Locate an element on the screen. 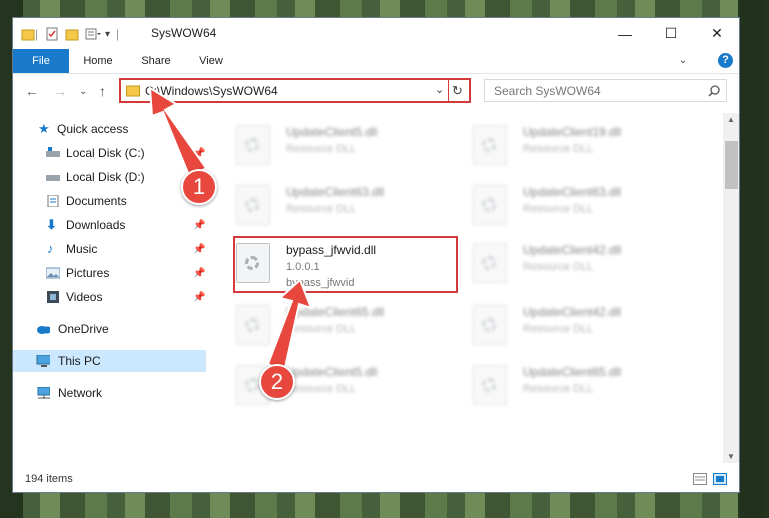  arrow-to-file is located at coordinates (289, 326).